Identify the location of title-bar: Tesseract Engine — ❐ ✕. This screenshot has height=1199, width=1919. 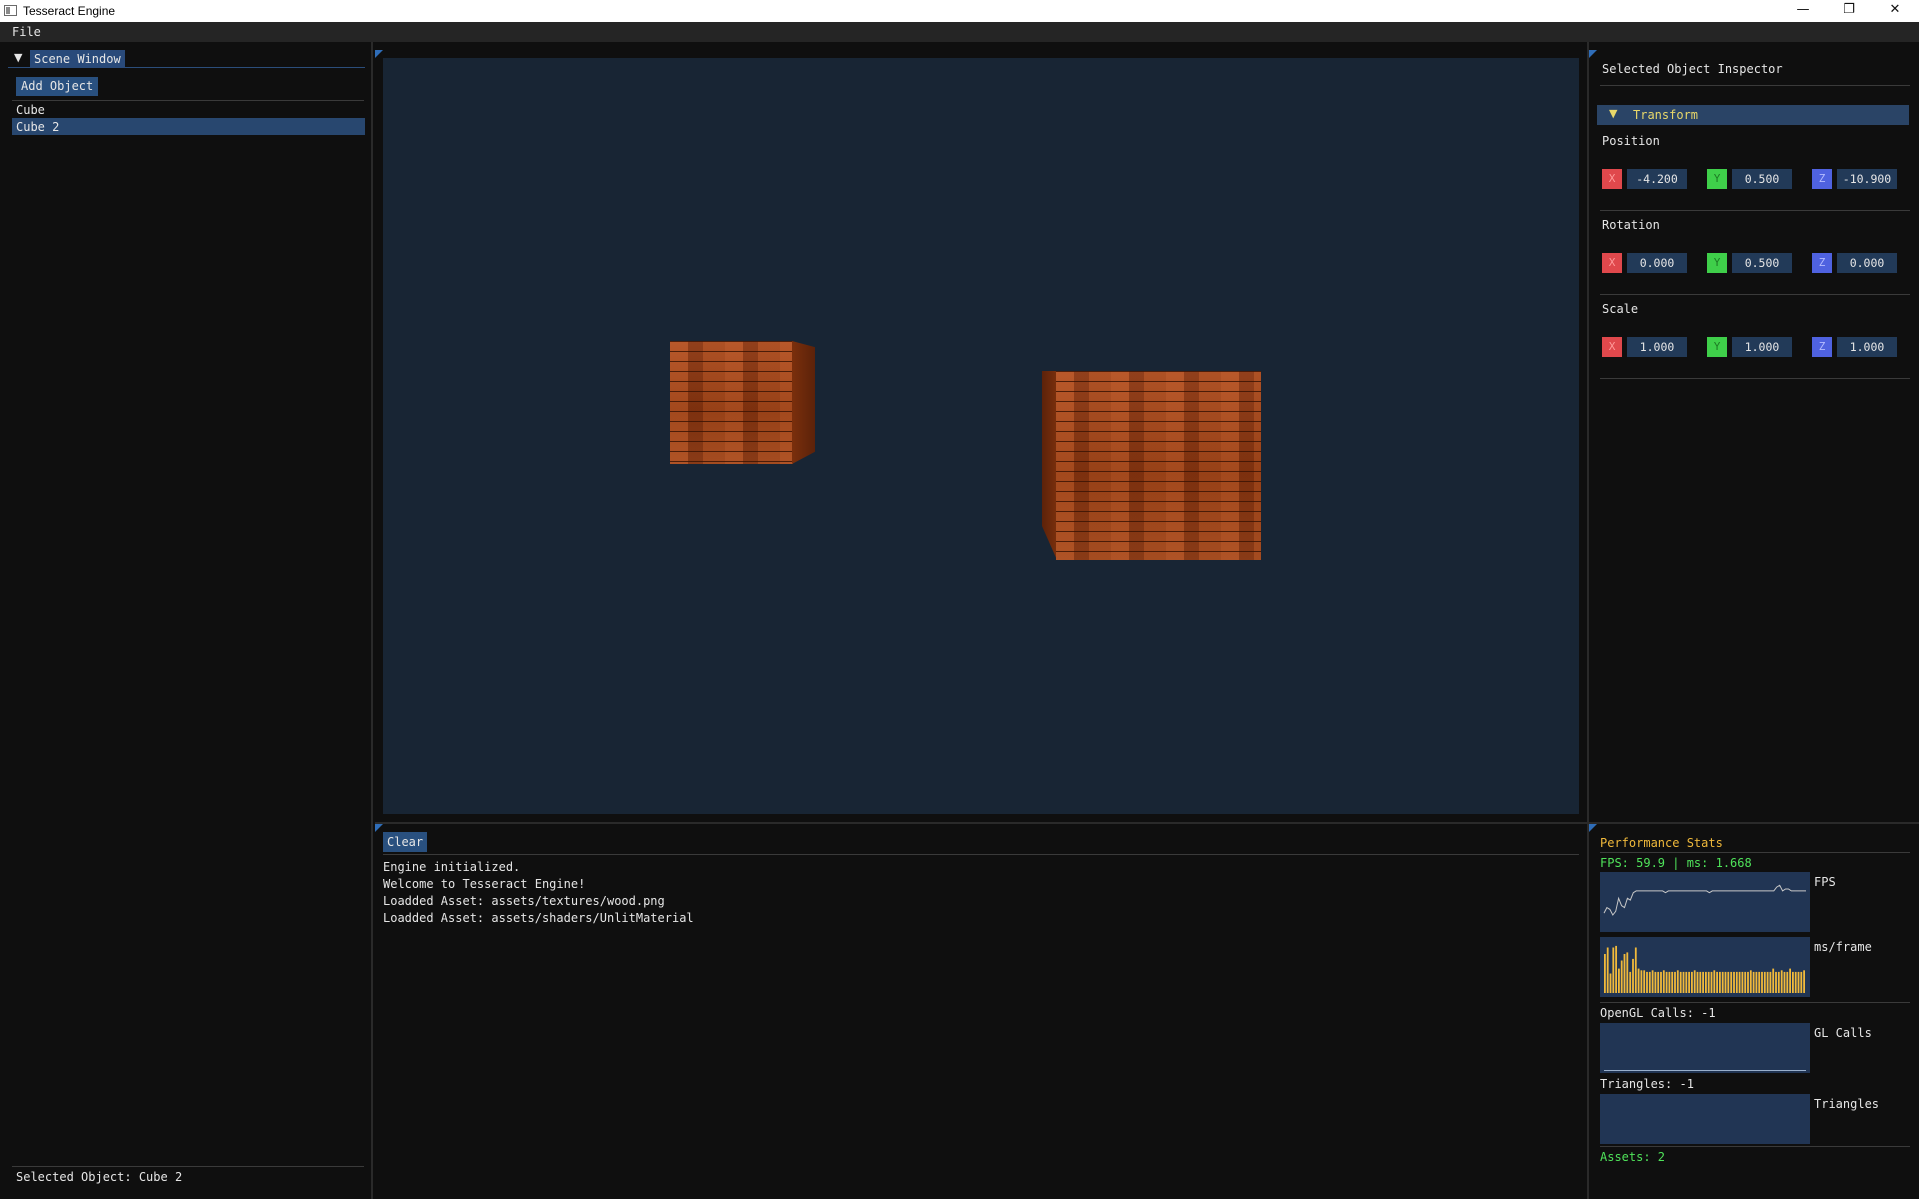
(959, 11).